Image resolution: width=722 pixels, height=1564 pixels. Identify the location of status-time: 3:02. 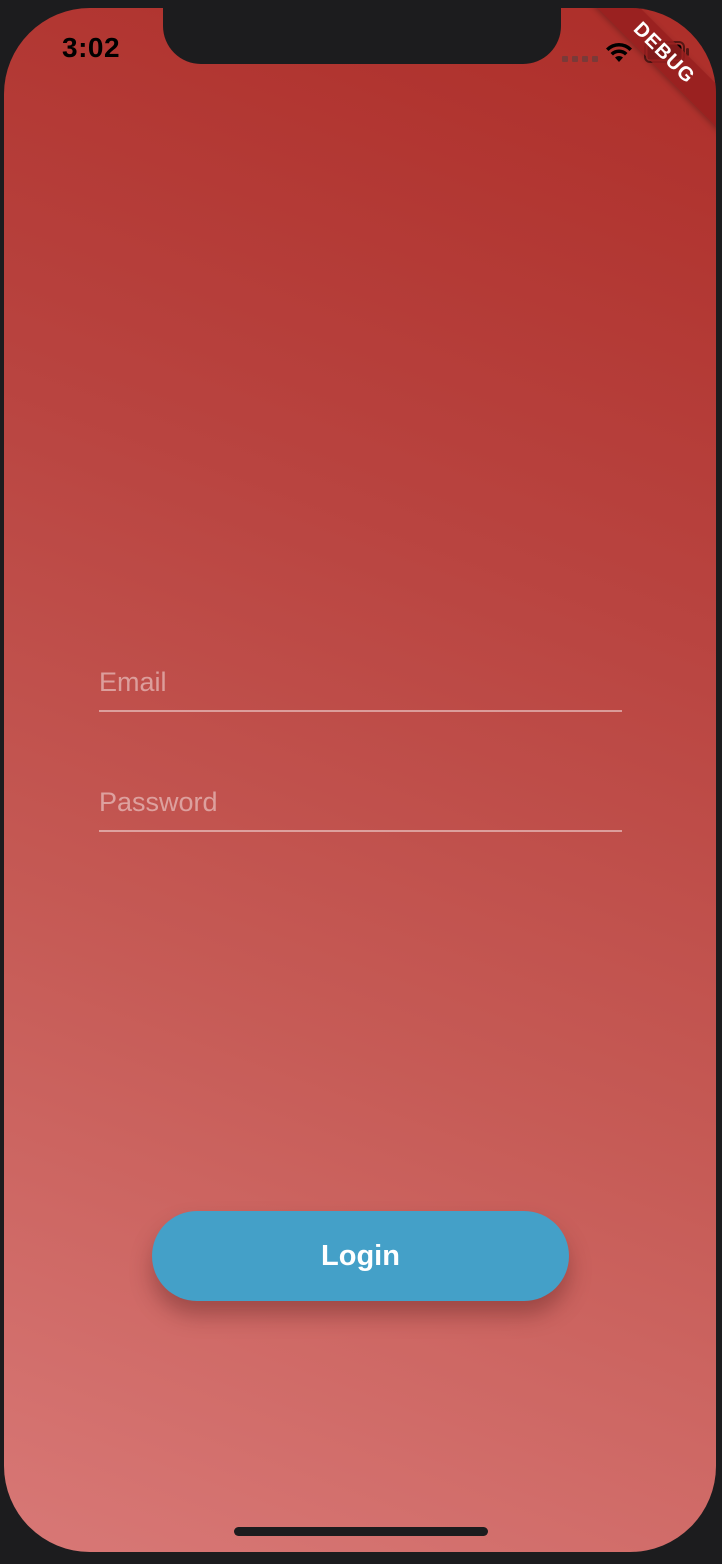
(91, 47).